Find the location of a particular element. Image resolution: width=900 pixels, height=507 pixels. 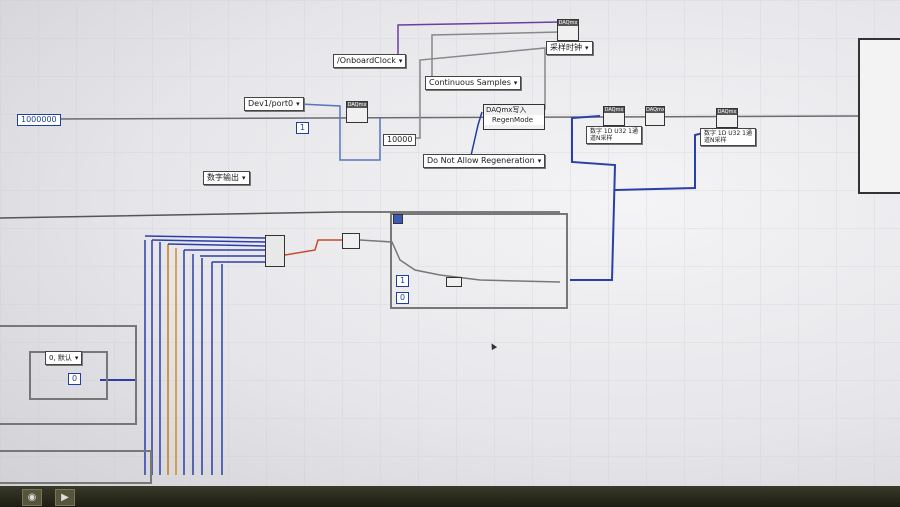

regen-mode-text: Do Not Allow Regeneration is located at coordinates (481, 160).